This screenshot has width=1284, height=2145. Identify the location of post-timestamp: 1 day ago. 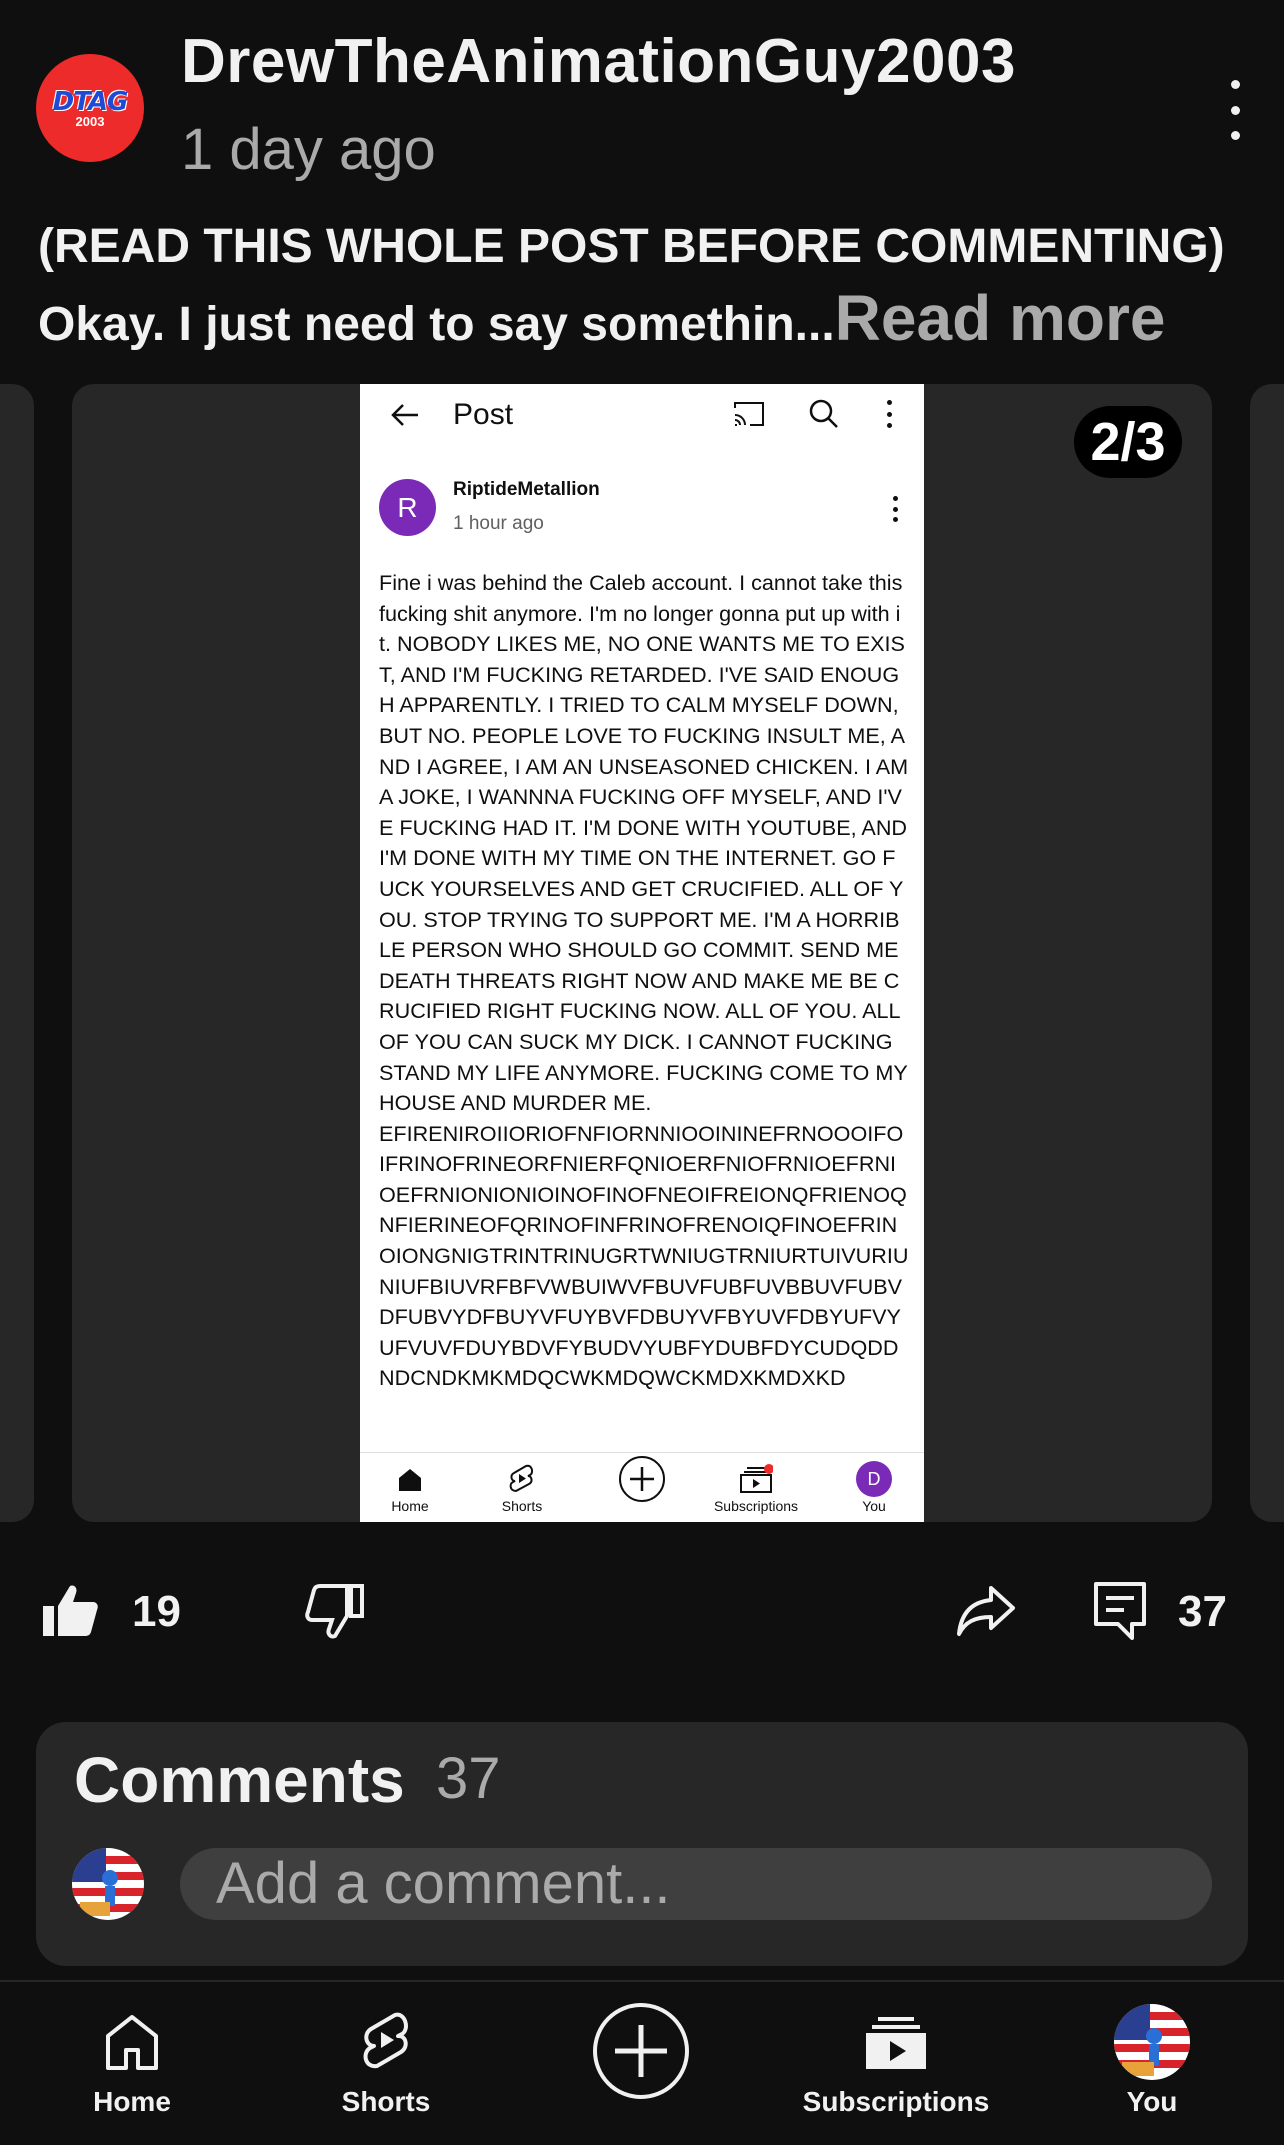
(308, 149).